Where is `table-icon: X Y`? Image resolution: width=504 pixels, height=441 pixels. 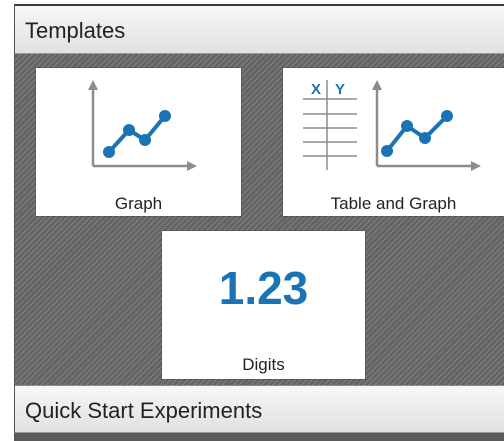
table-icon: X Y is located at coordinates (330, 125).